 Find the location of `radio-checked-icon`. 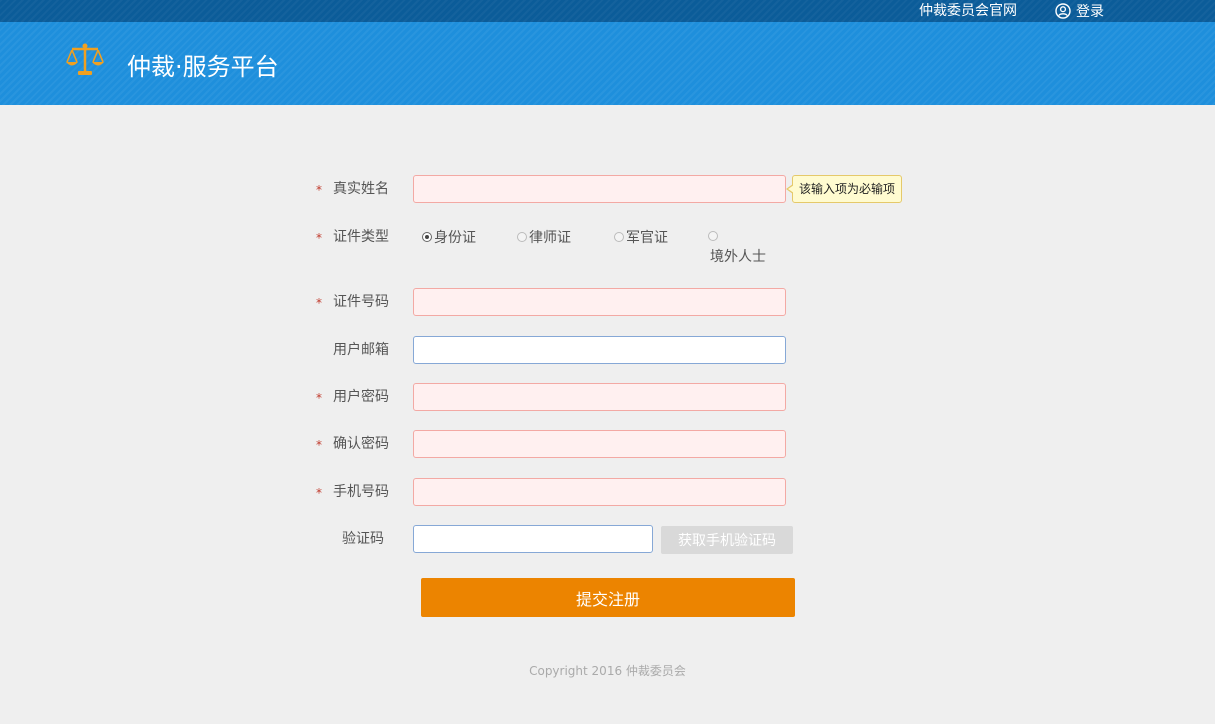

radio-checked-icon is located at coordinates (427, 237).